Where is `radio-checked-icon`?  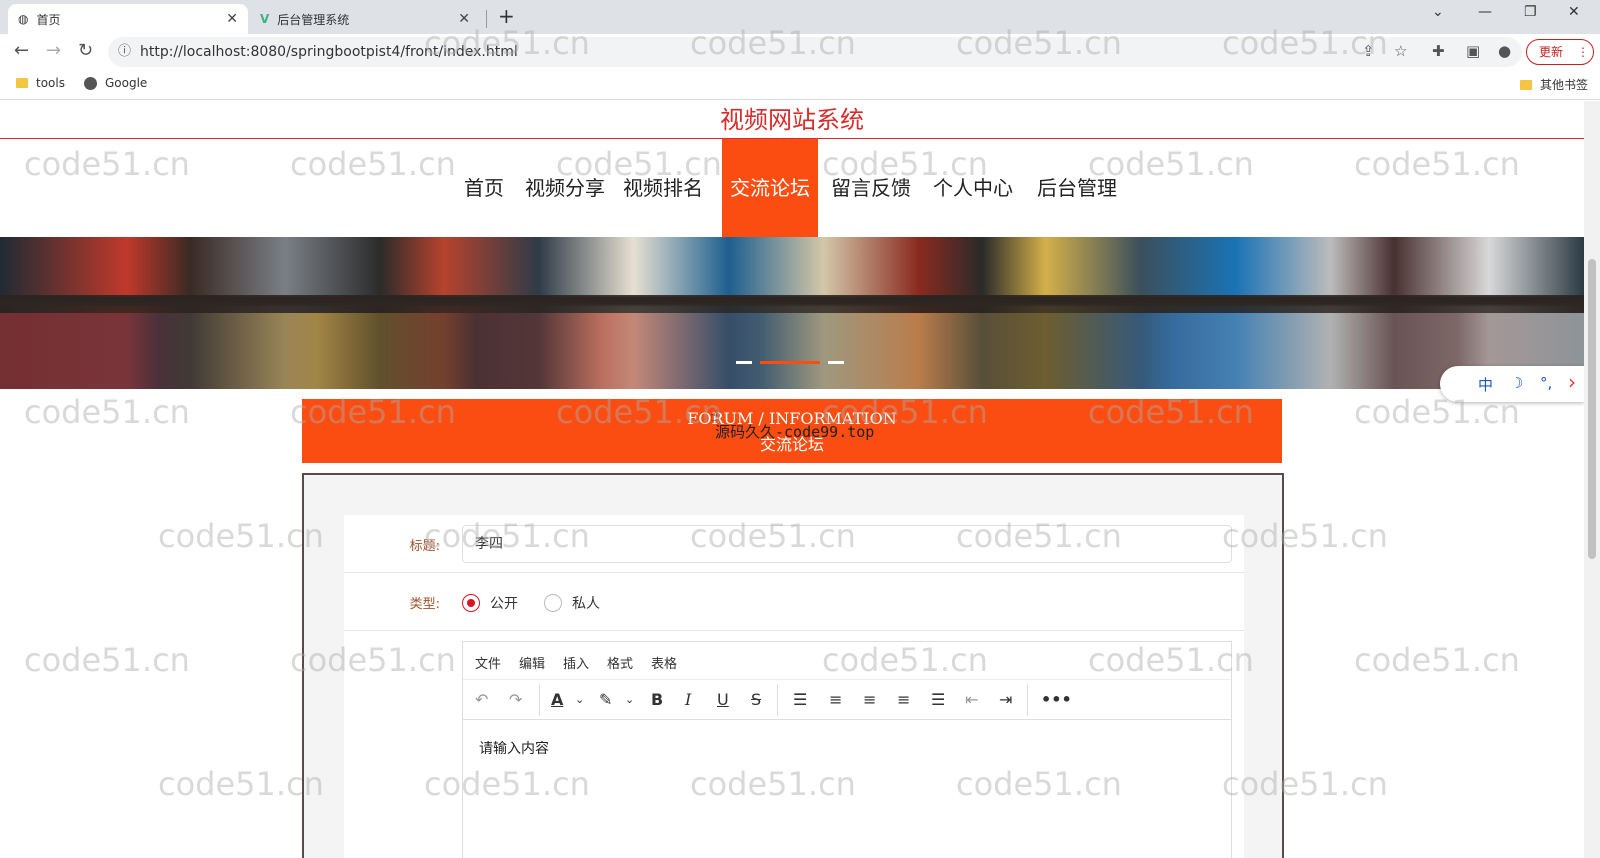 radio-checked-icon is located at coordinates (471, 603).